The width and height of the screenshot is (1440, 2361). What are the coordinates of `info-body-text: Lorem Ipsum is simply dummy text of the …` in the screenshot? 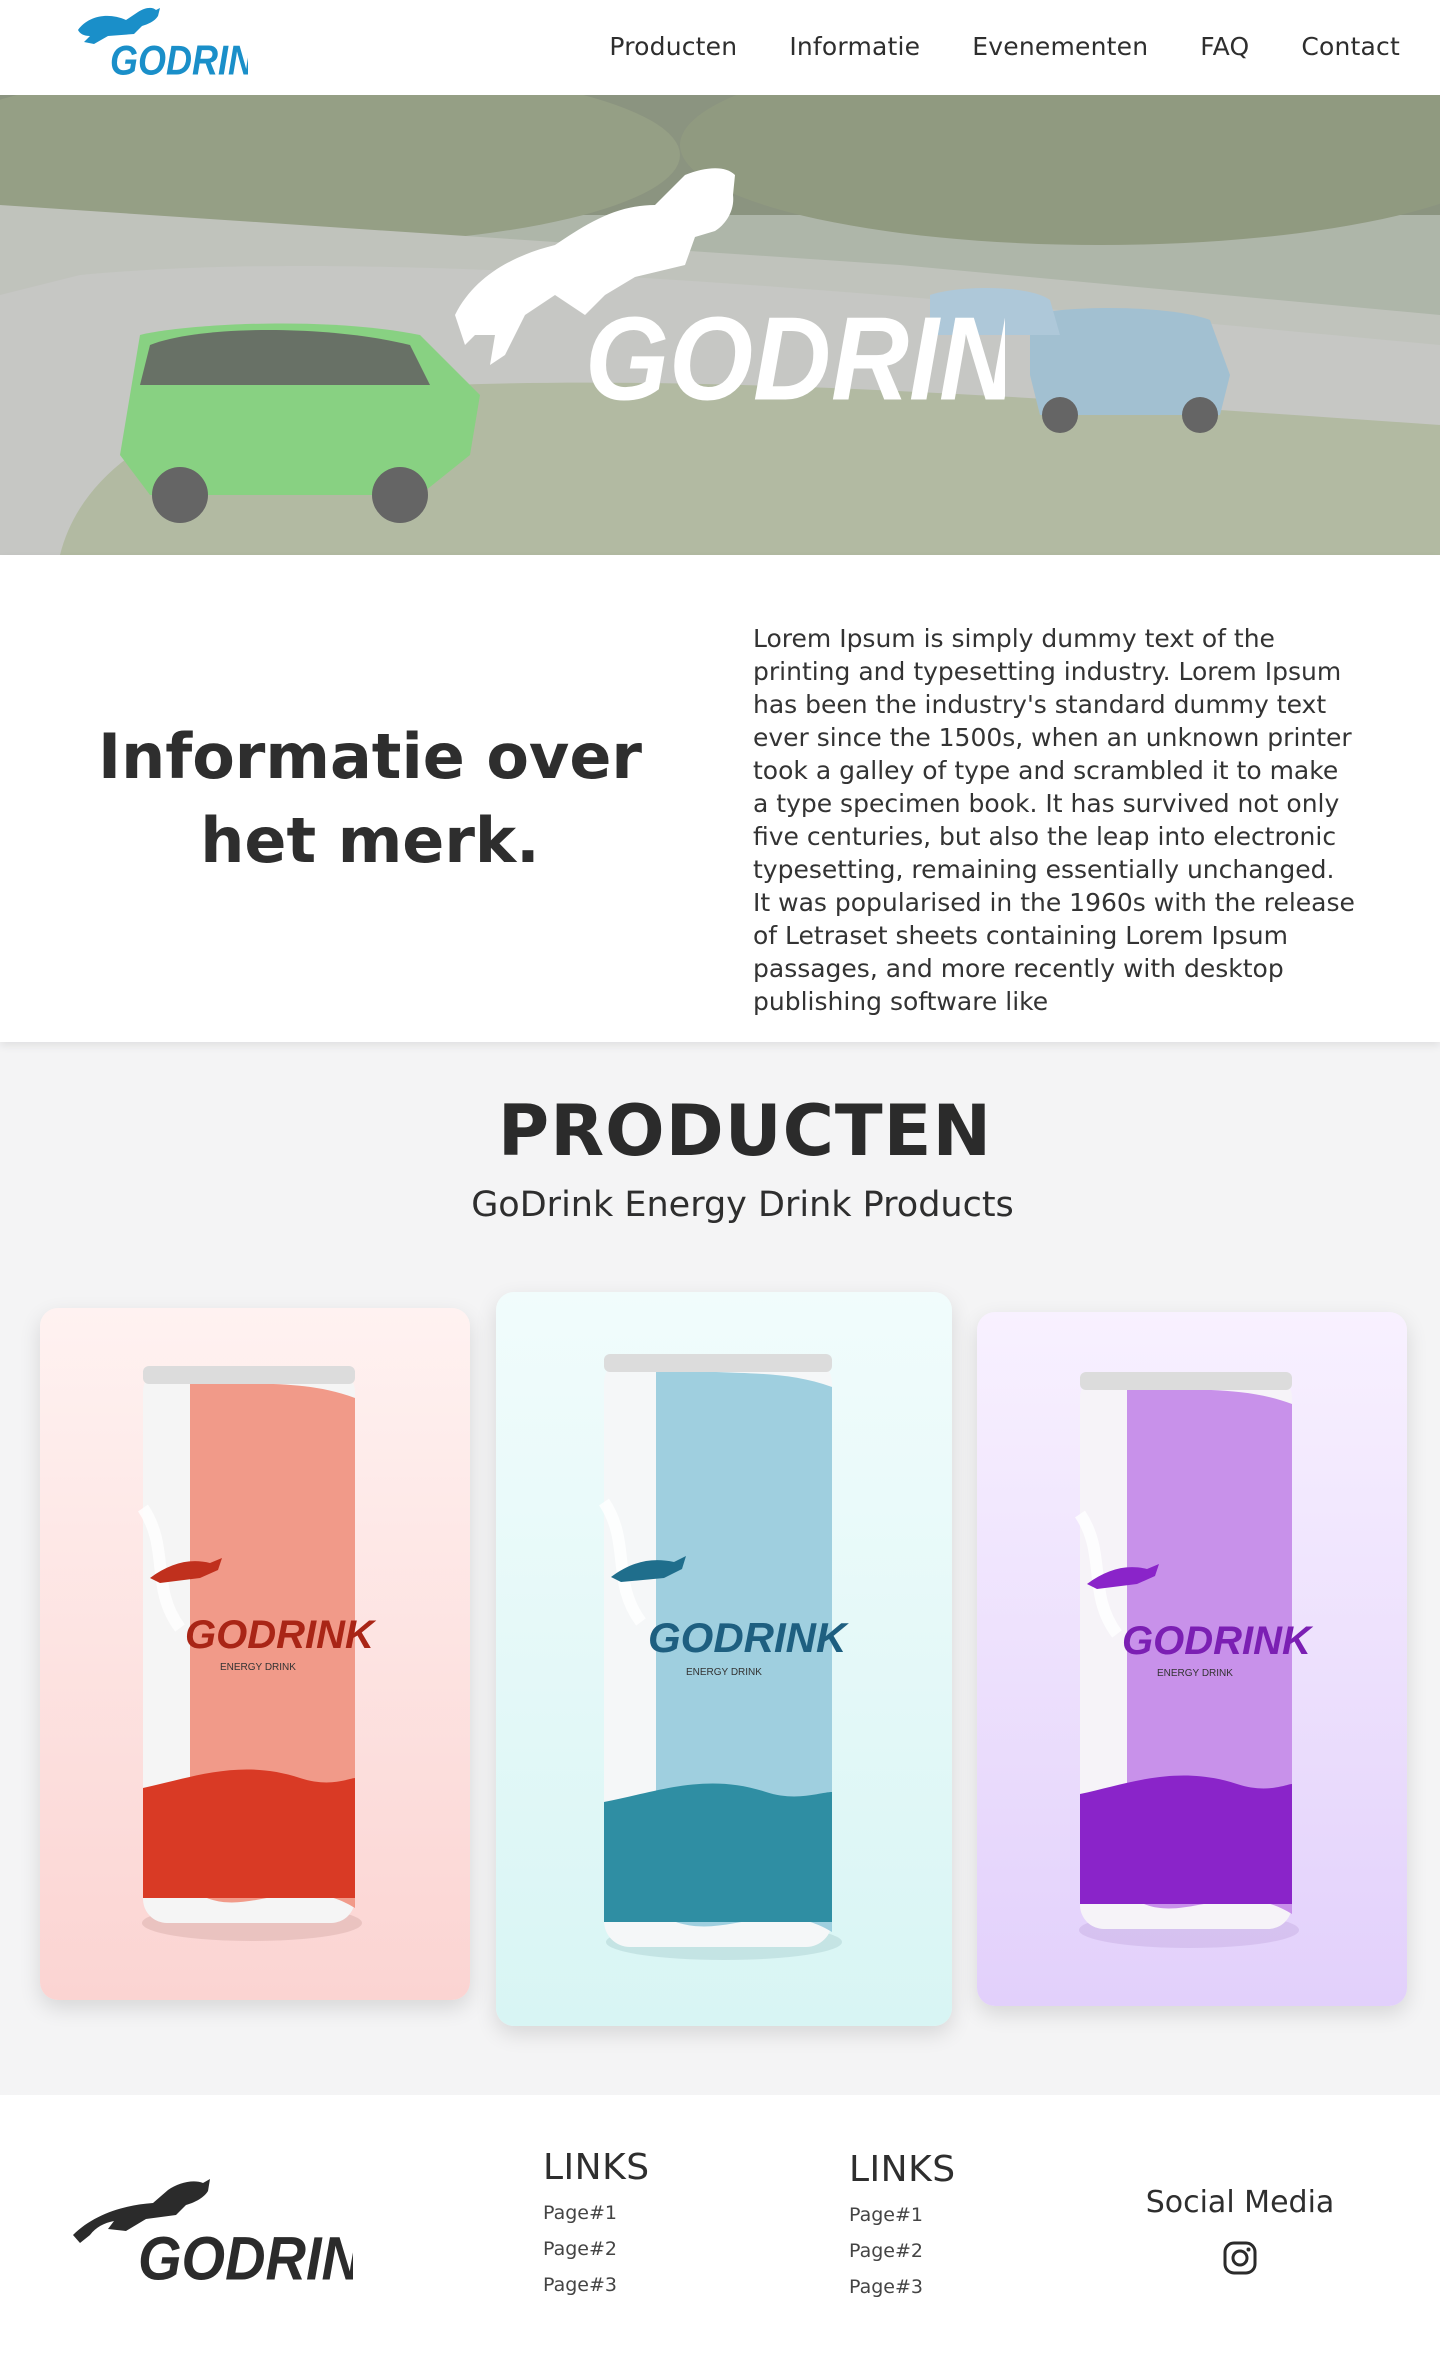 It's located at (1054, 820).